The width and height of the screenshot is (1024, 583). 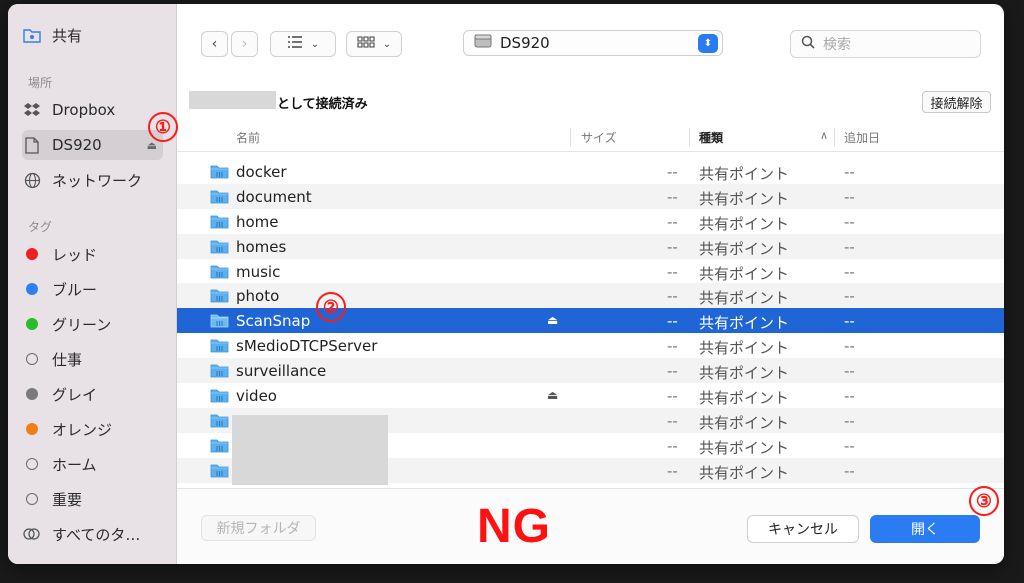 What do you see at coordinates (32, 324) in the screenshot?
I see `green-tag-dot-icon` at bounding box center [32, 324].